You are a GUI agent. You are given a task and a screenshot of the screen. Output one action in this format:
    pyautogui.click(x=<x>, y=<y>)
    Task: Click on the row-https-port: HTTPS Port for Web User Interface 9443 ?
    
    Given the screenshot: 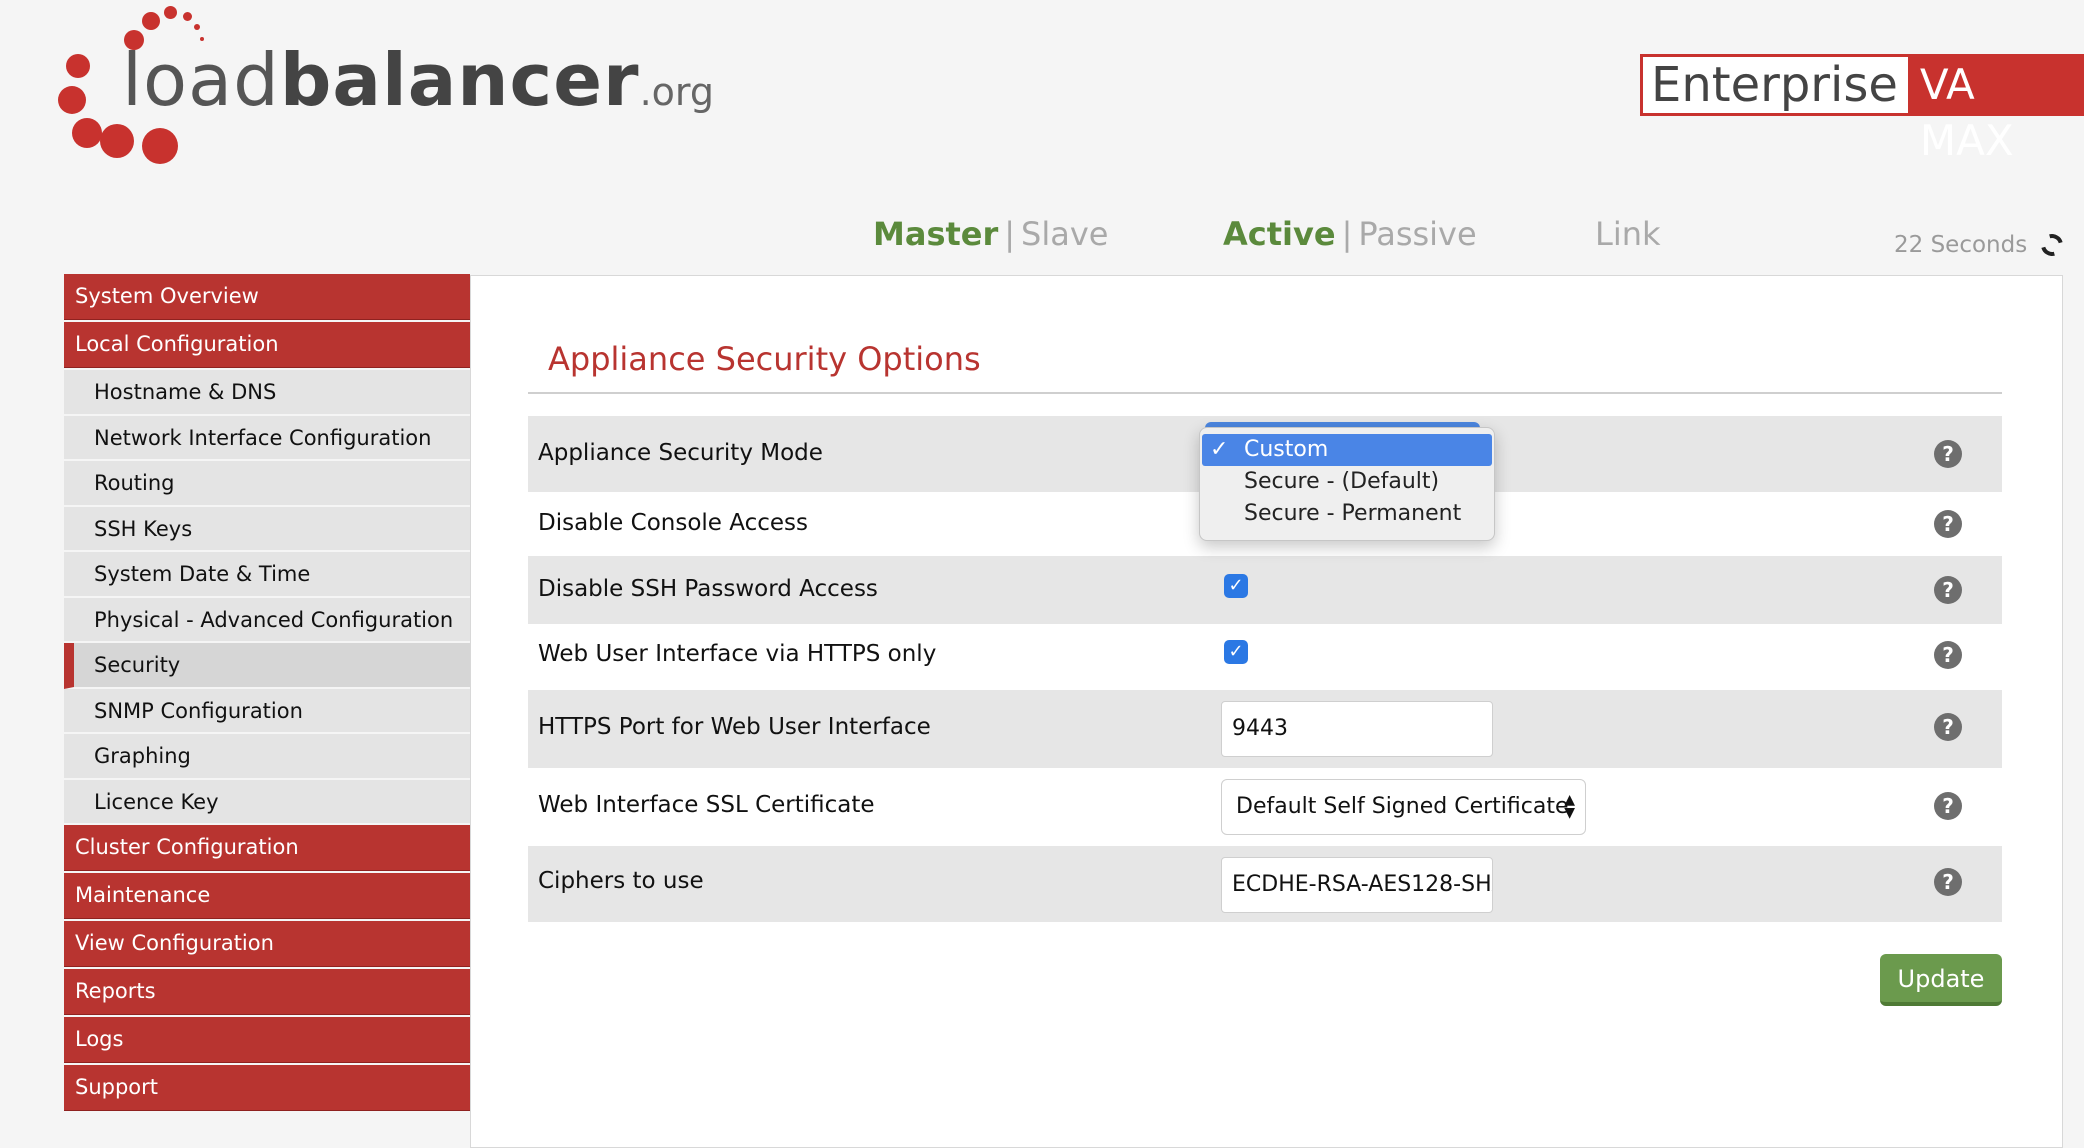 What is the action you would take?
    pyautogui.click(x=1265, y=729)
    